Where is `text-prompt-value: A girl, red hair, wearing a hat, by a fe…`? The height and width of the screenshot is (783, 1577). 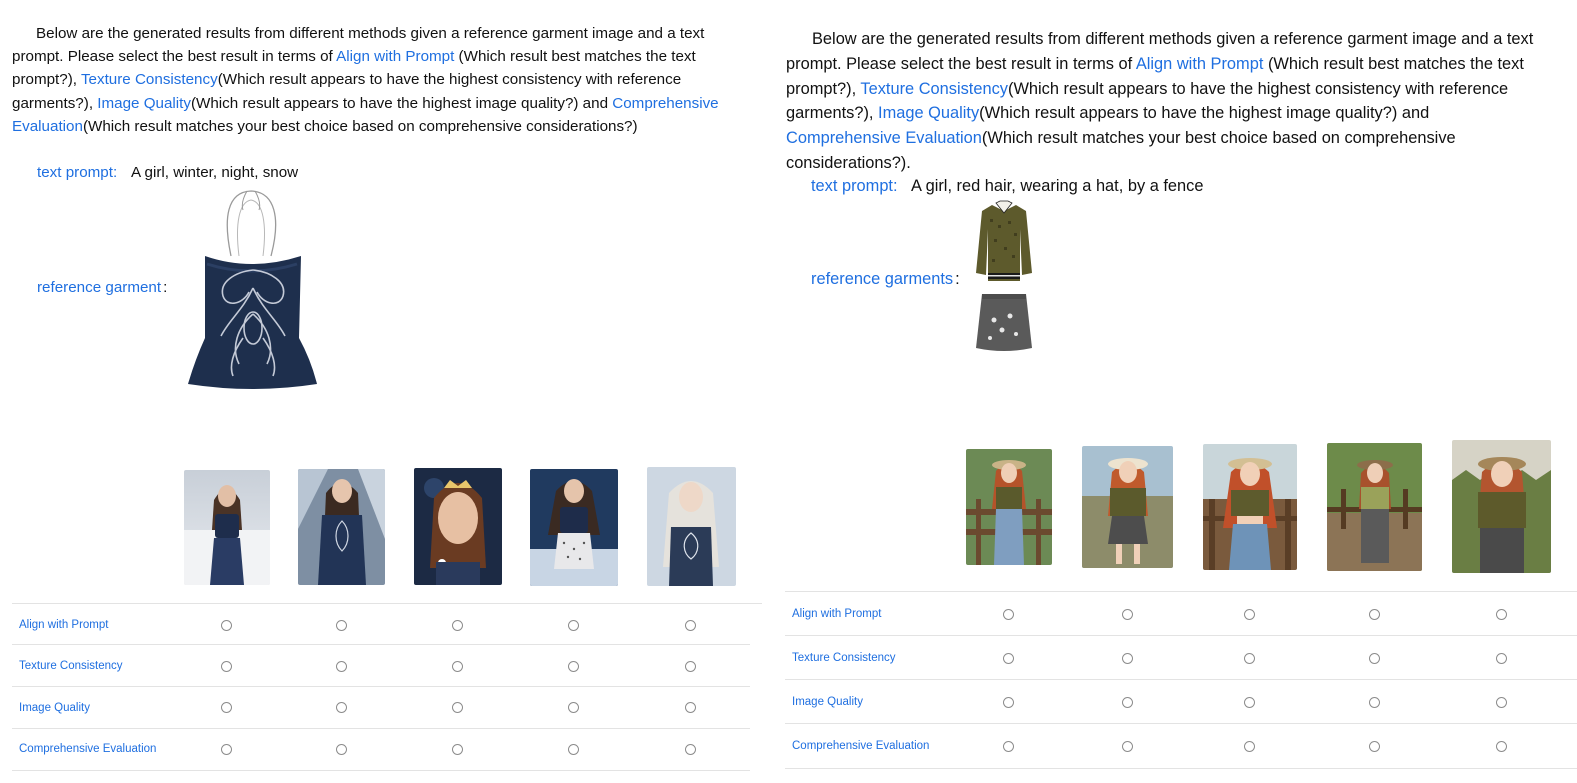 text-prompt-value: A girl, red hair, wearing a hat, by a fe… is located at coordinates (1057, 186).